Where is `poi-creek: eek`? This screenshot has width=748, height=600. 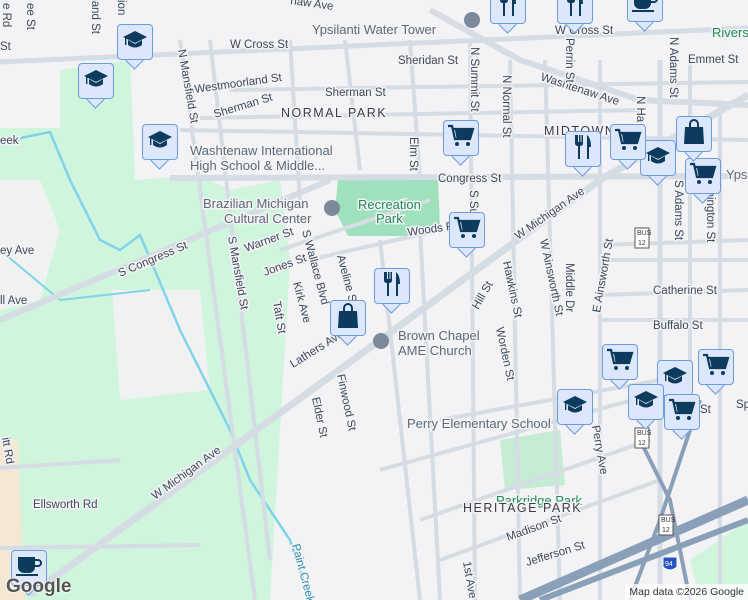
poi-creek: eek is located at coordinates (9, 141).